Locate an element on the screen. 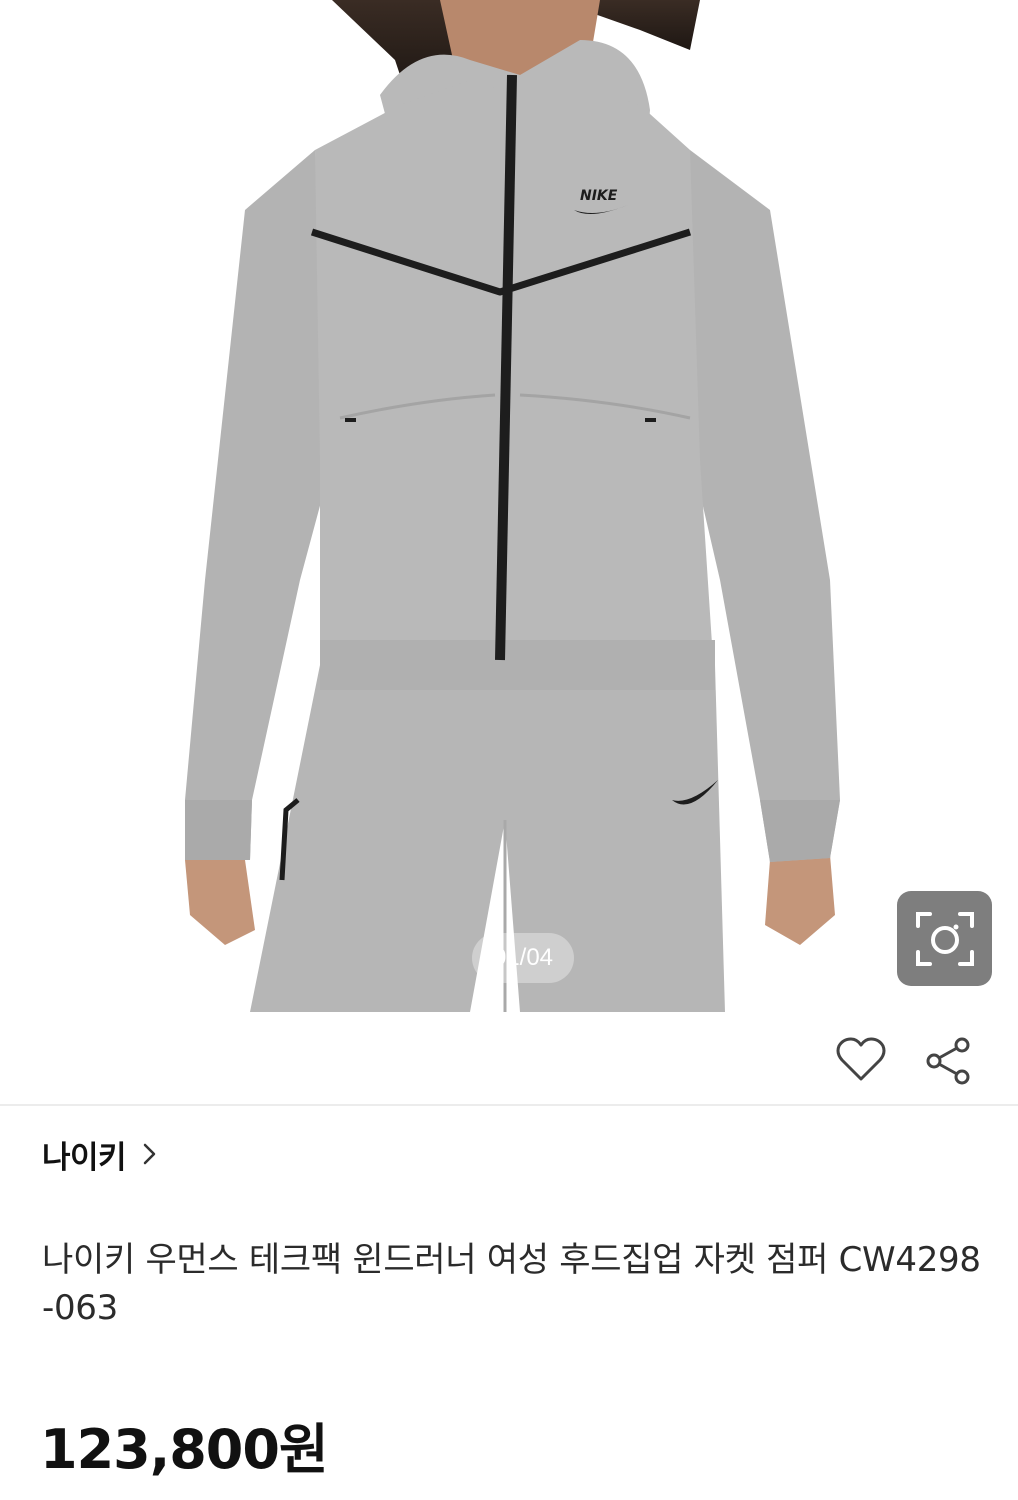 The width and height of the screenshot is (1018, 1500). share-button is located at coordinates (949, 1061).